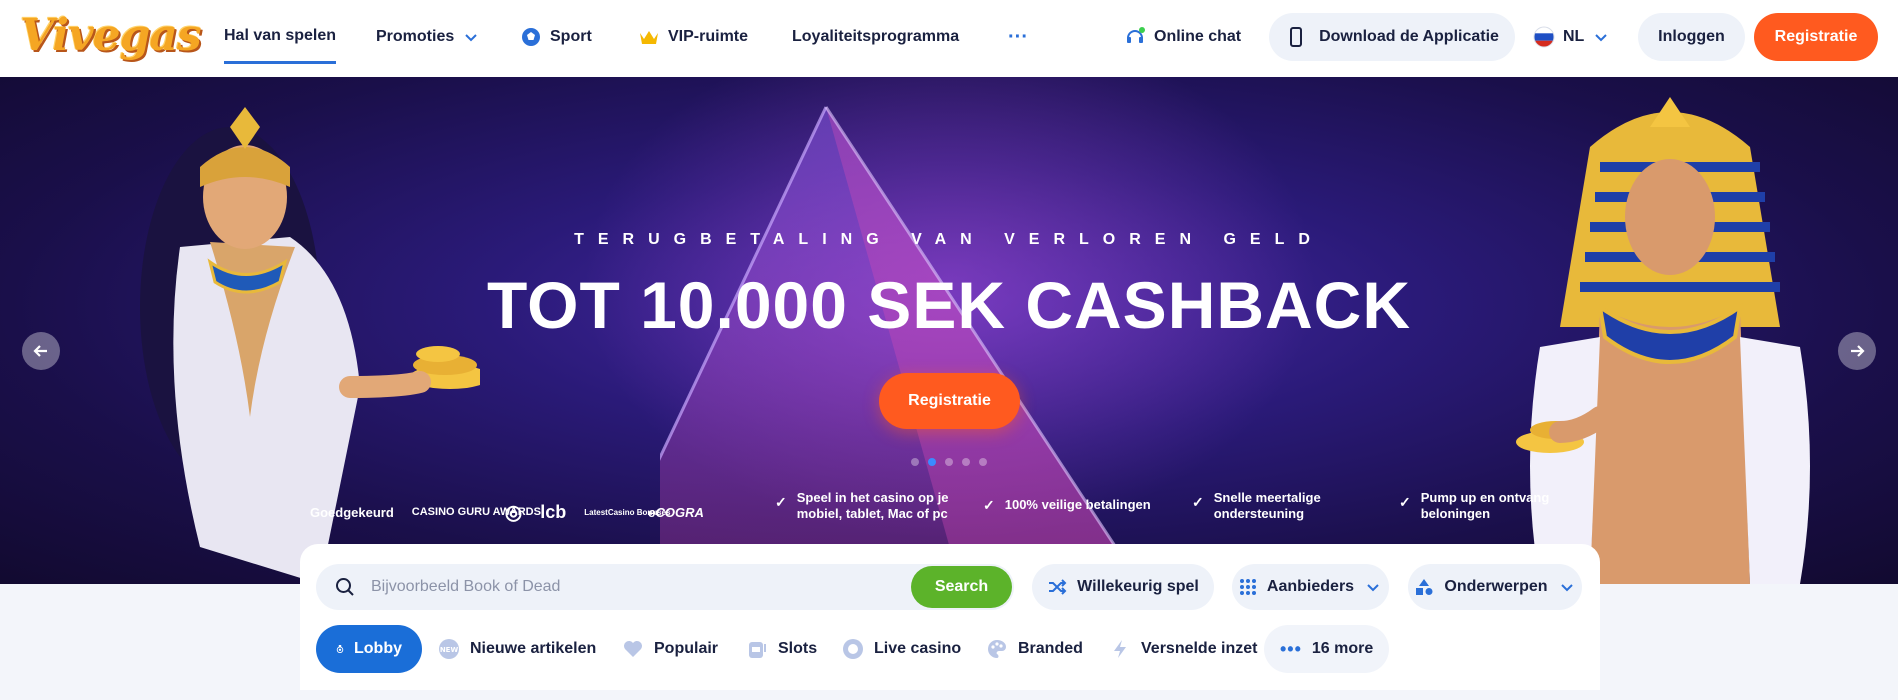  What do you see at coordinates (1247, 587) in the screenshot?
I see `grid-icon` at bounding box center [1247, 587].